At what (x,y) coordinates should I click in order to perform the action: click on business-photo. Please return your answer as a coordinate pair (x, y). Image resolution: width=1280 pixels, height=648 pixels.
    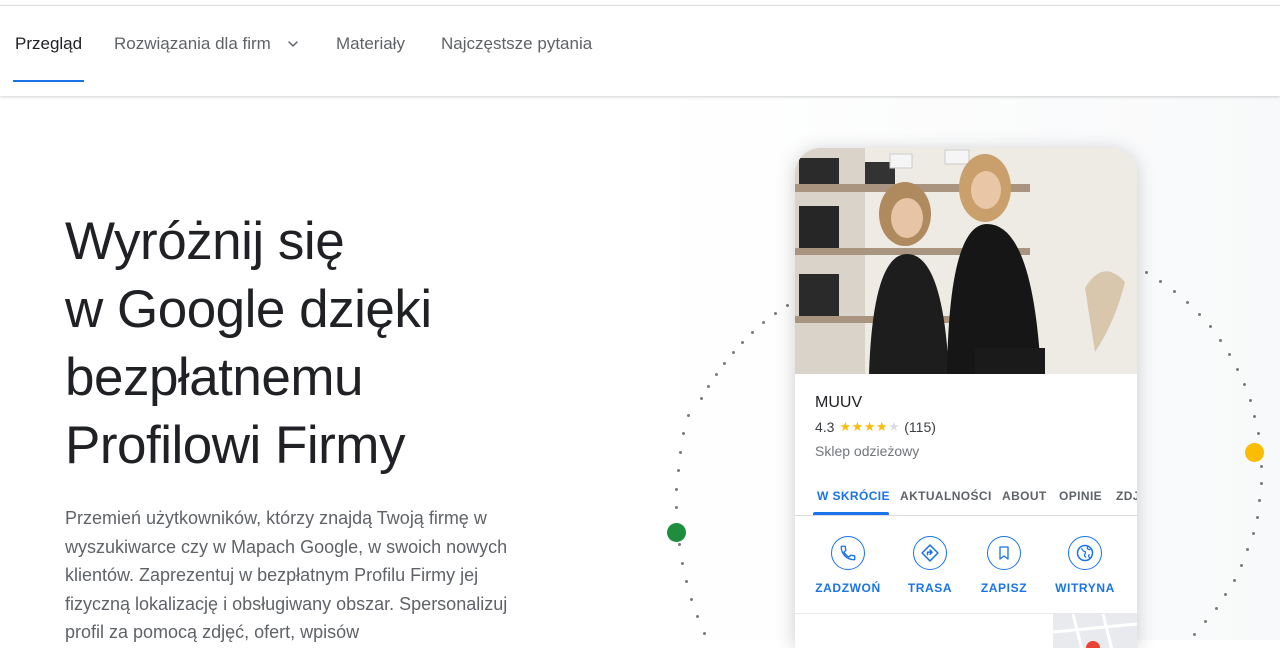
    Looking at the image, I should click on (966, 261).